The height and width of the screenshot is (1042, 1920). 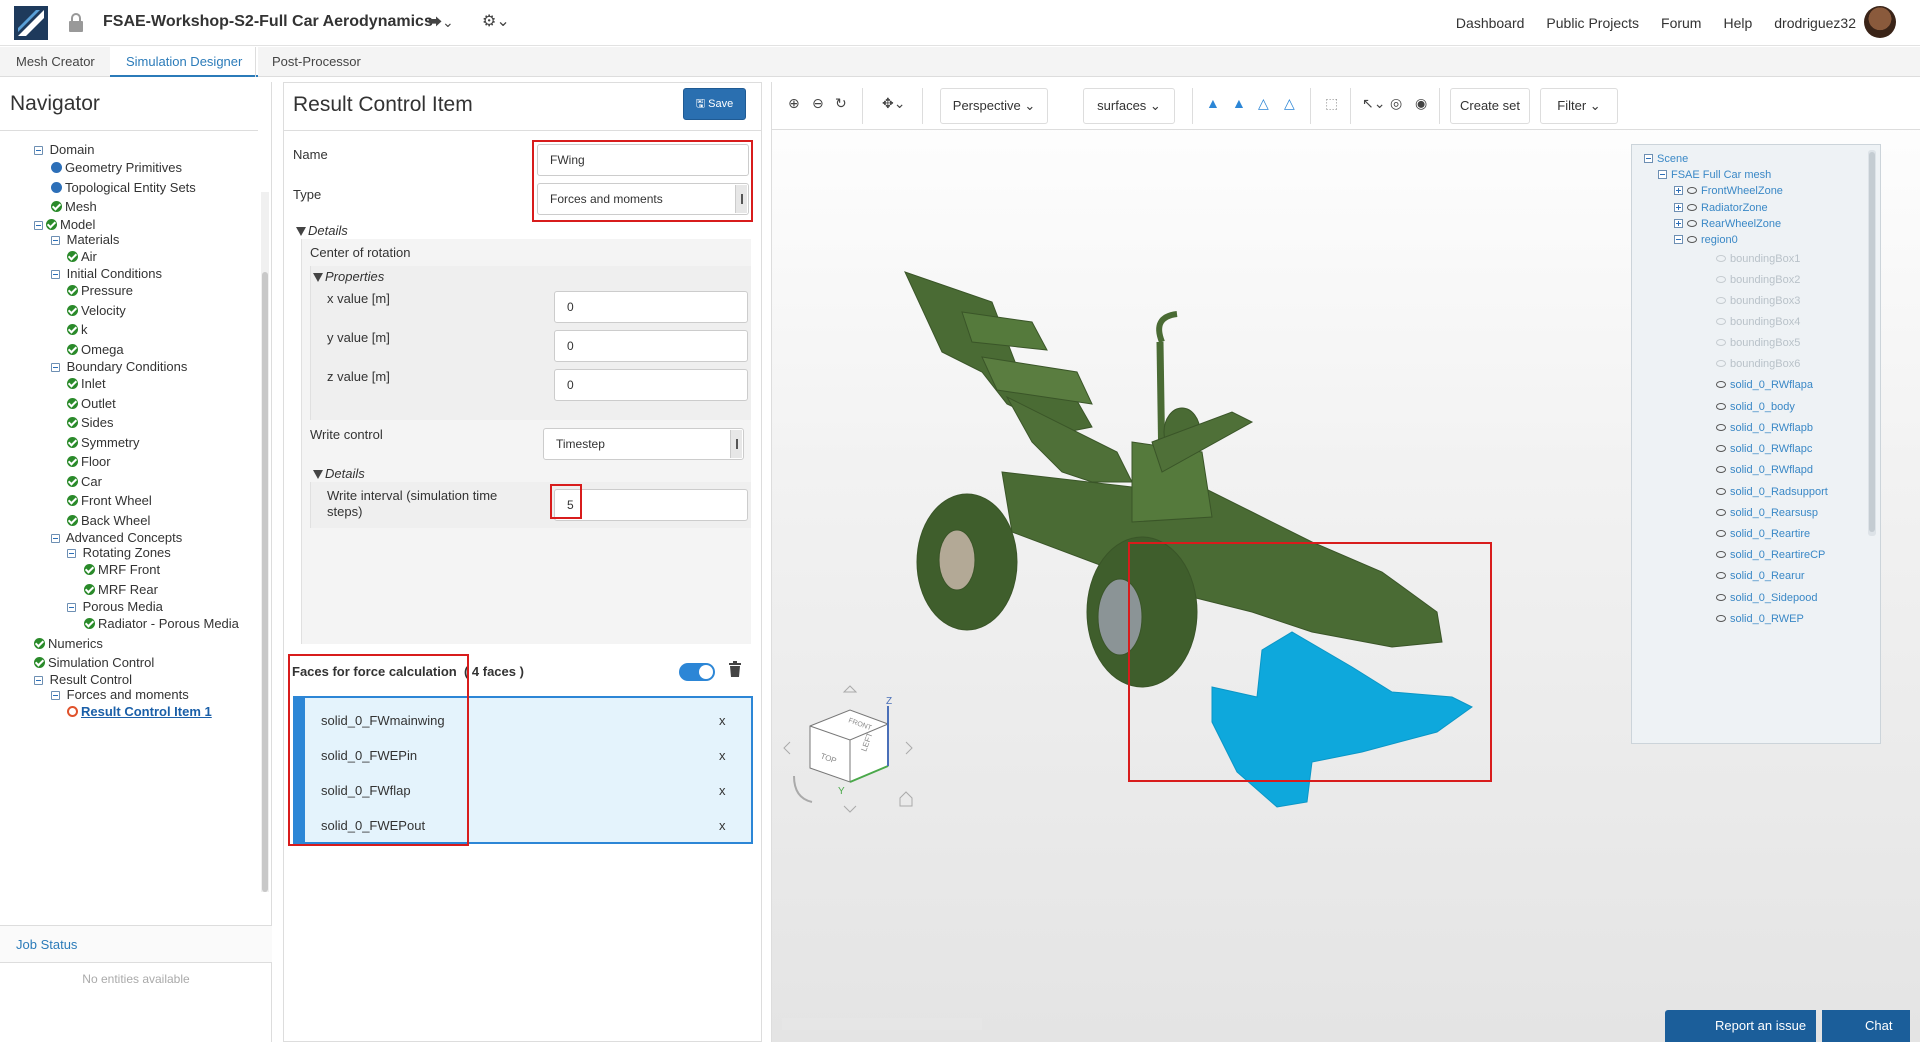 What do you see at coordinates (651, 505) in the screenshot?
I see `write-interval-field: 5` at bounding box center [651, 505].